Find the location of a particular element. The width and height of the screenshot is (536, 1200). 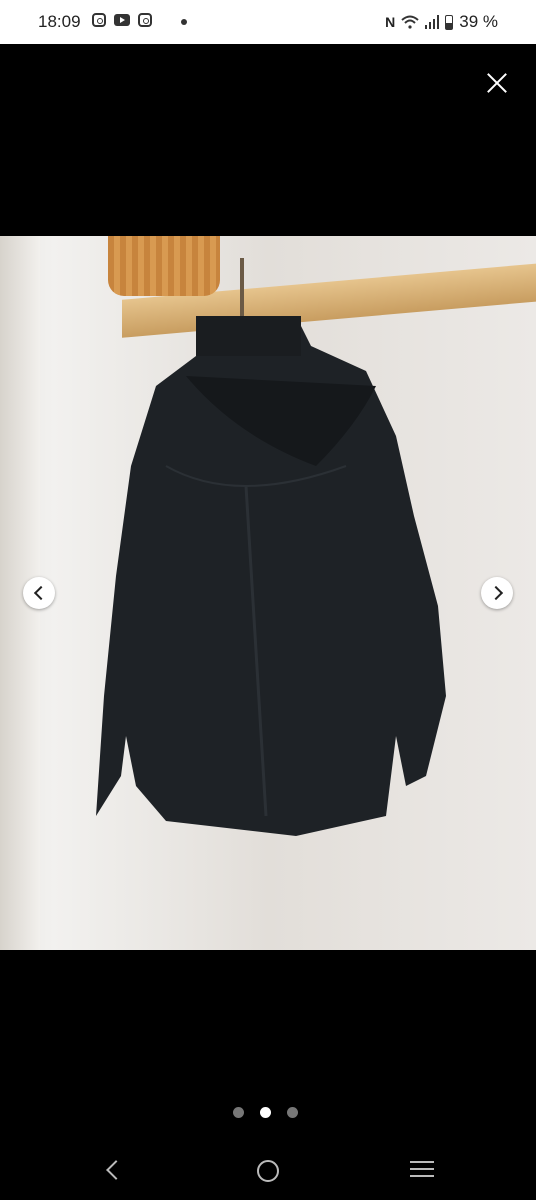

nfc-icon: N is located at coordinates (390, 22).